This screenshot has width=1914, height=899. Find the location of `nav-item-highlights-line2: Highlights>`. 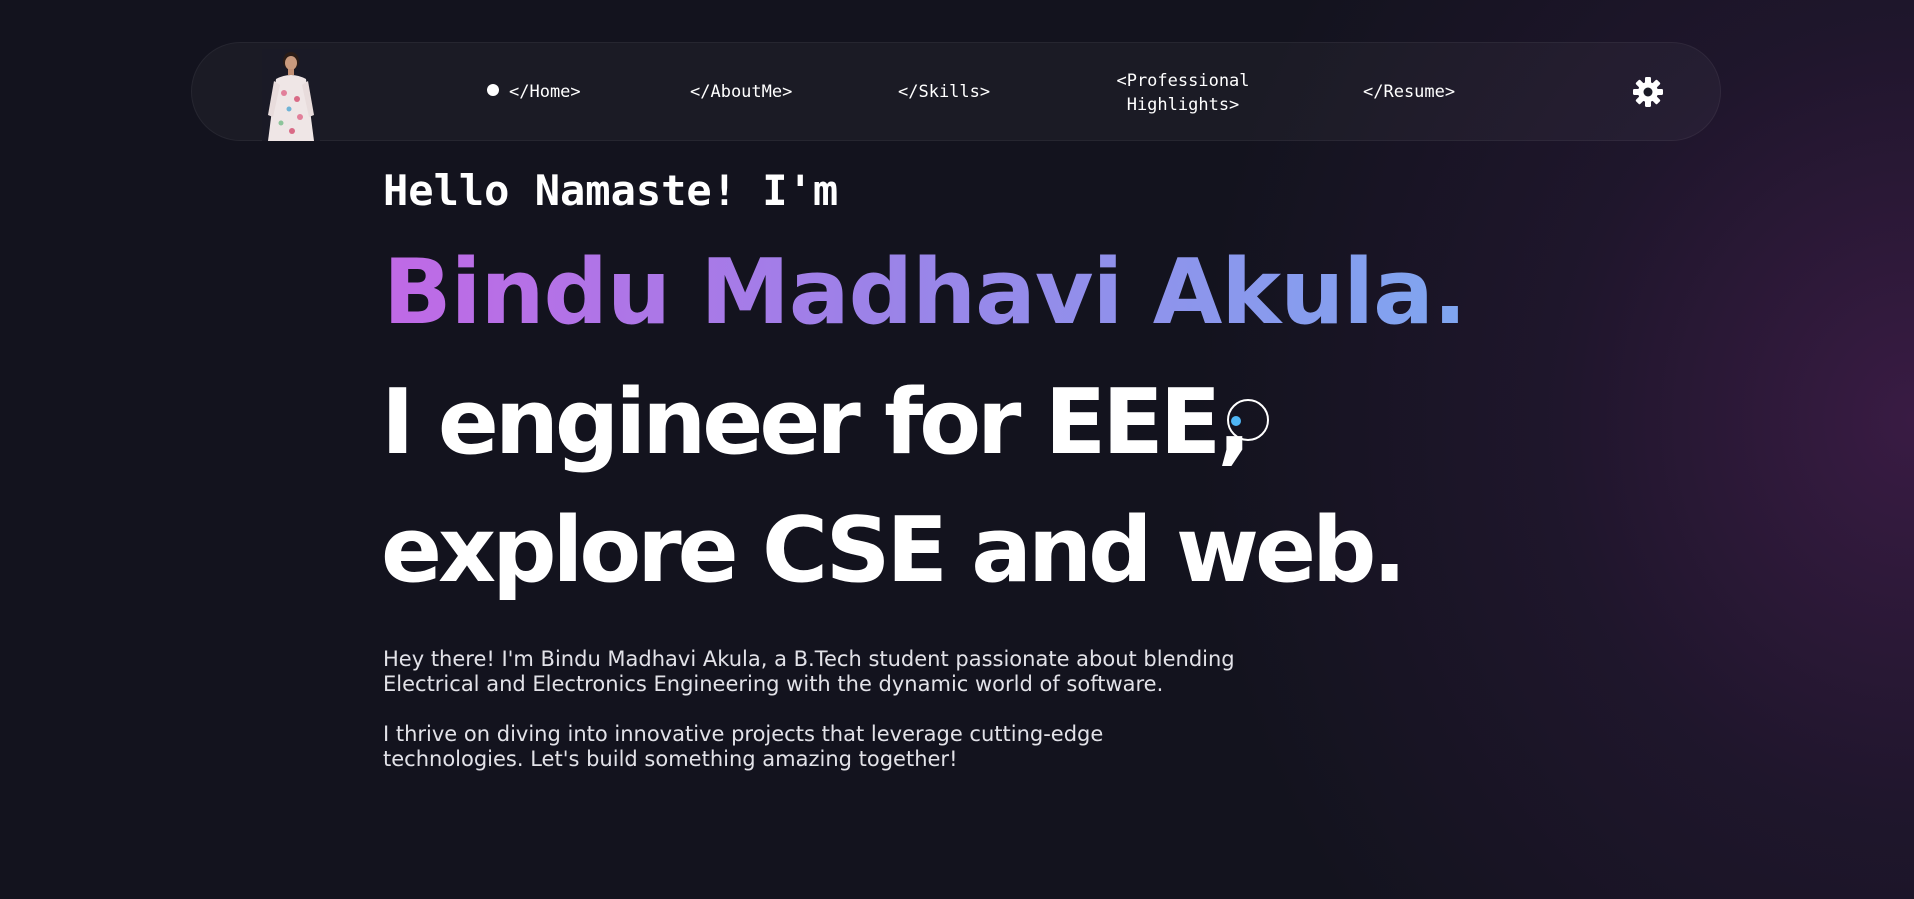

nav-item-highlights-line2: Highlights> is located at coordinates (1183, 105).